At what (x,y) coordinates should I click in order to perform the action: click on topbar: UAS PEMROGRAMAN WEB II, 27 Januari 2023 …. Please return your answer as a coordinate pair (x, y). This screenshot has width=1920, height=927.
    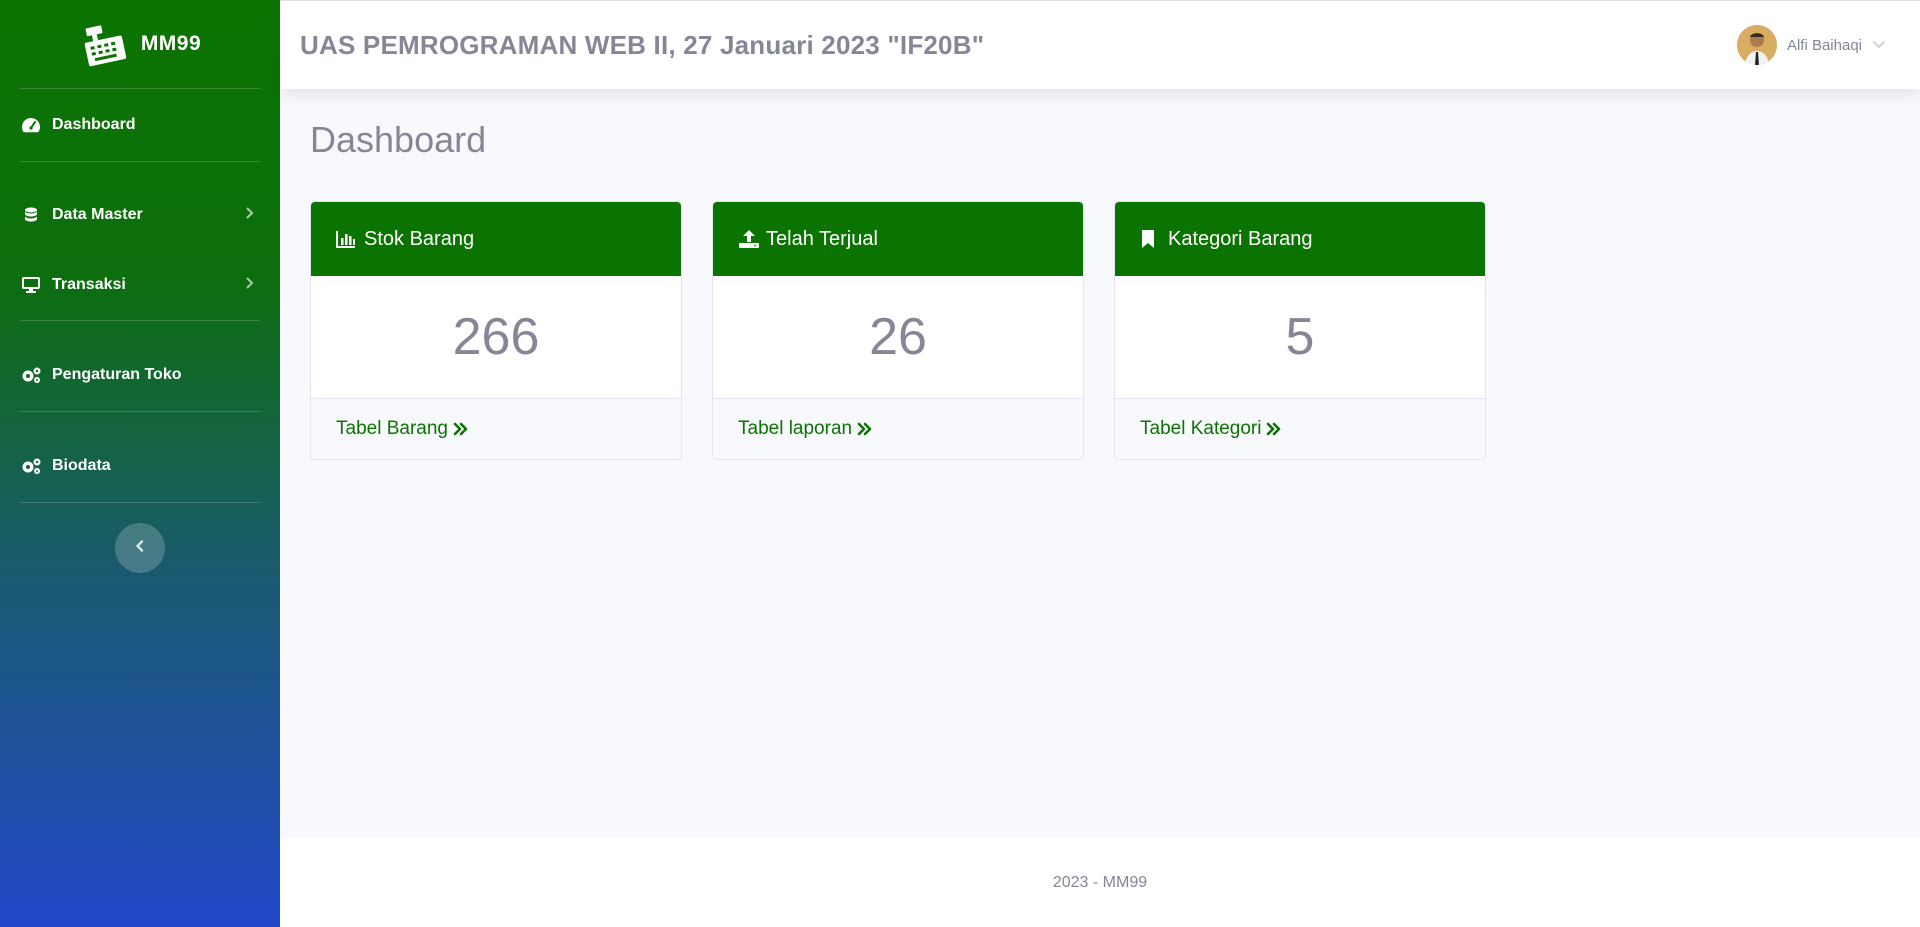
    Looking at the image, I should click on (1100, 44).